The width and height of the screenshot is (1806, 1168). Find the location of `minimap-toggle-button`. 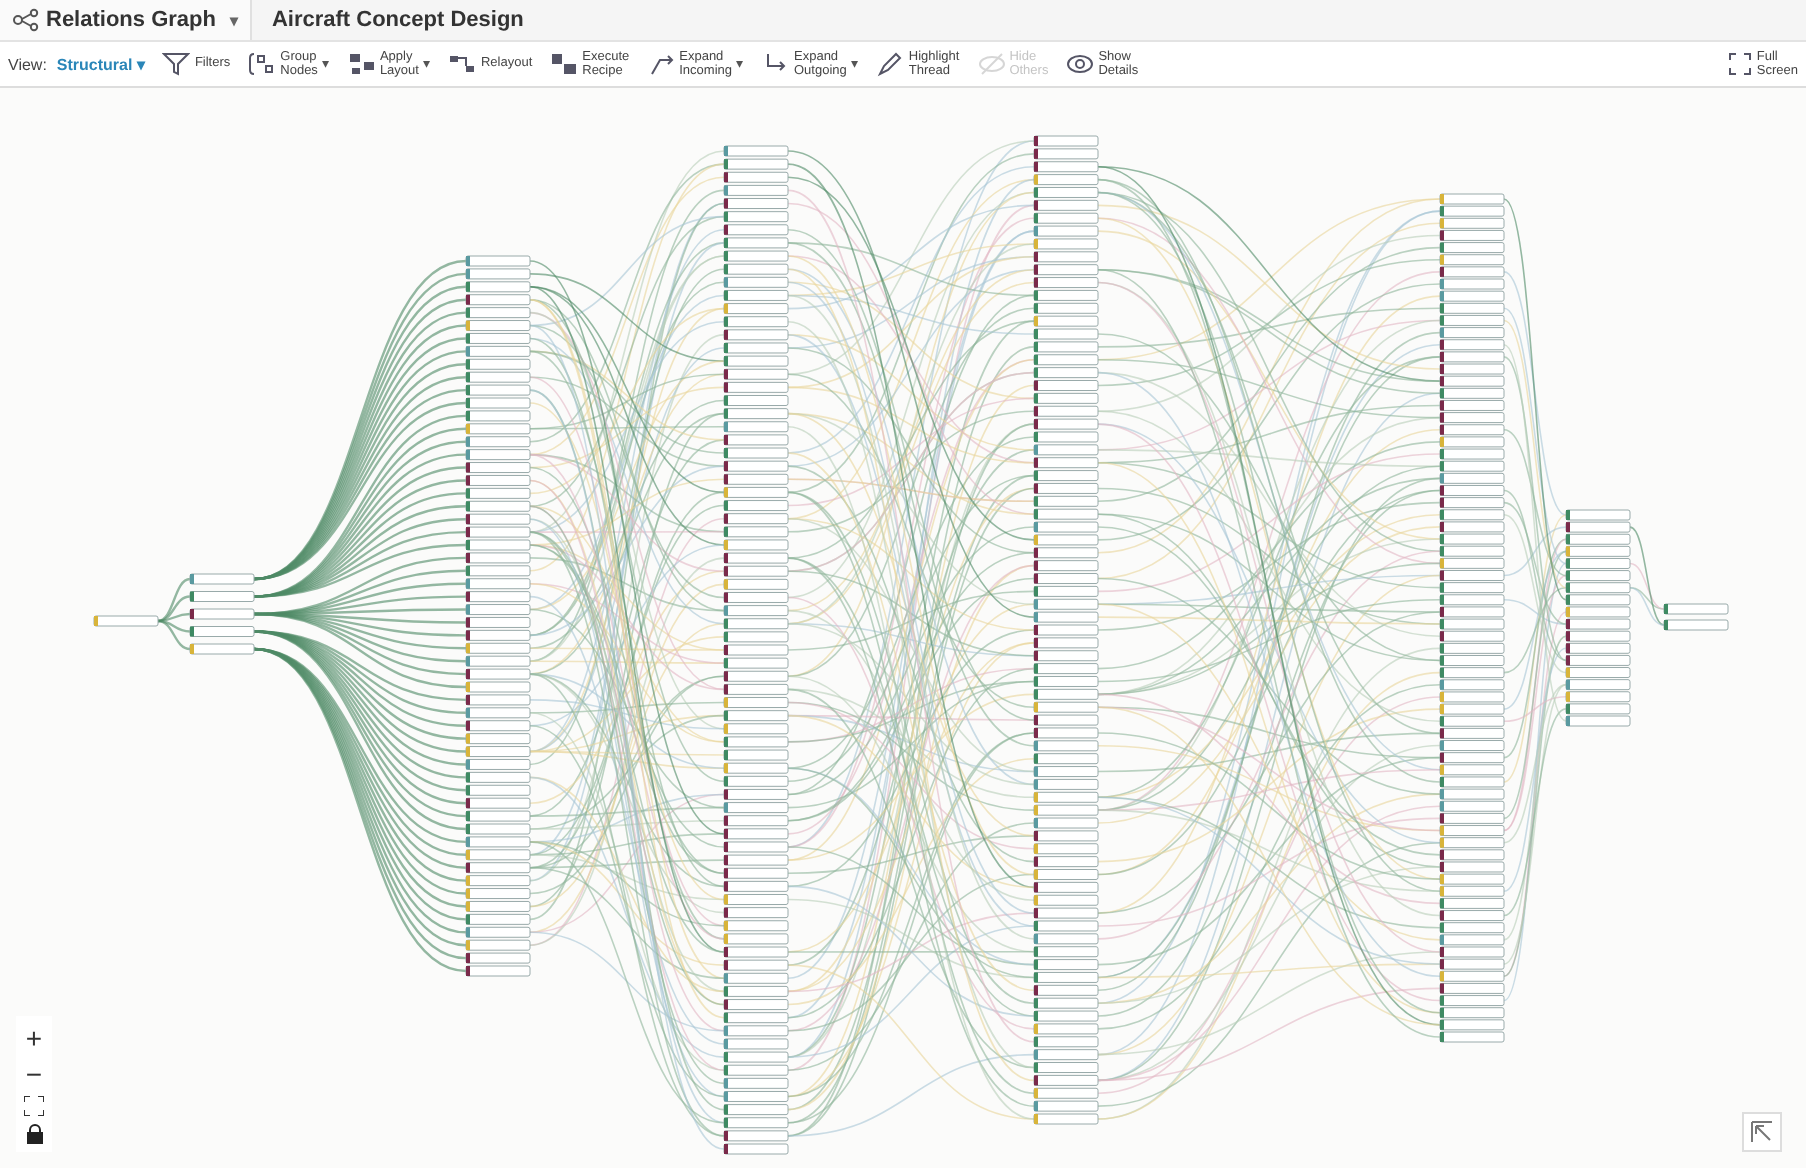

minimap-toggle-button is located at coordinates (1762, 1132).